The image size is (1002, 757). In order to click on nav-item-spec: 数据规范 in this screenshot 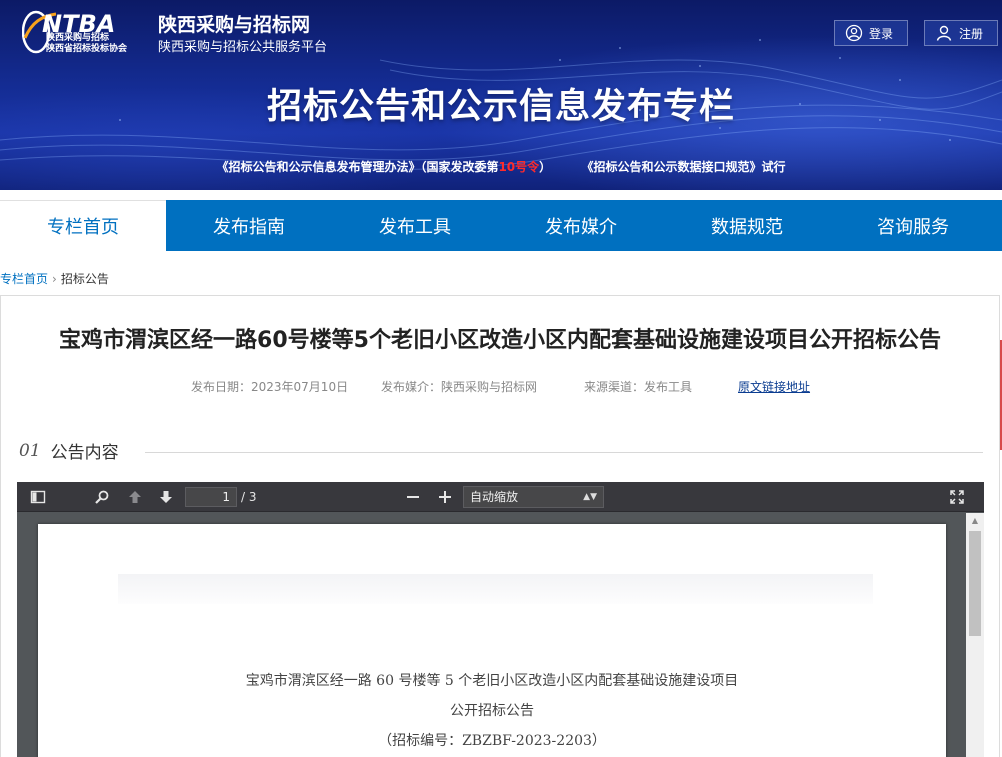, I will do `click(747, 225)`.